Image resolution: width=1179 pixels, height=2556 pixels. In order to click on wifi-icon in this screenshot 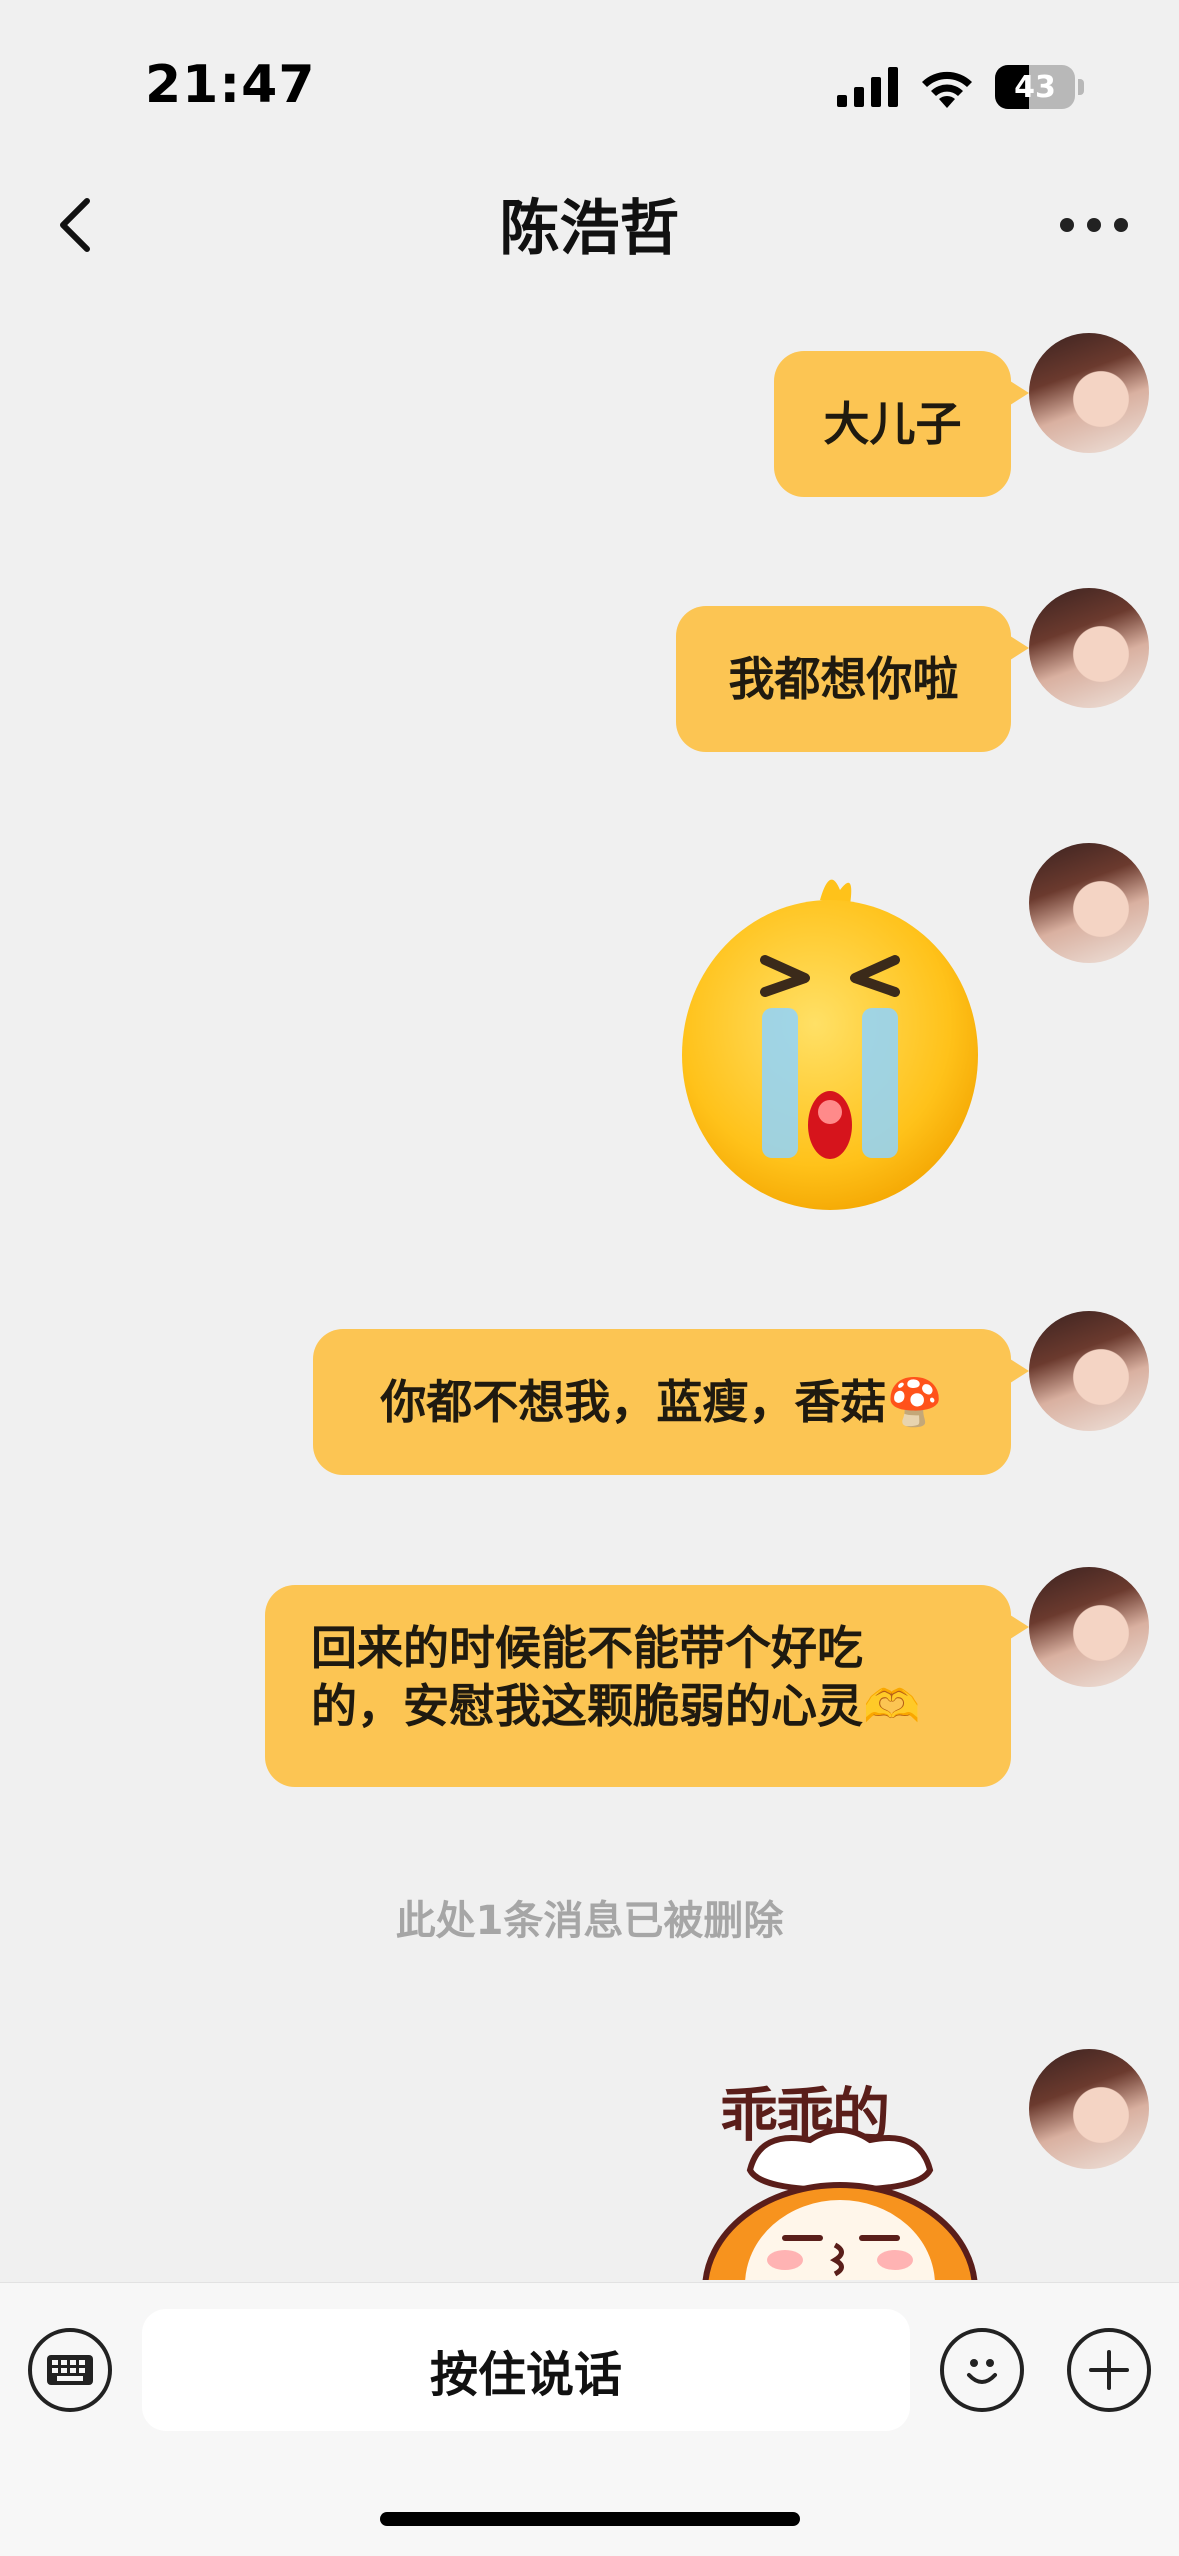, I will do `click(947, 89)`.